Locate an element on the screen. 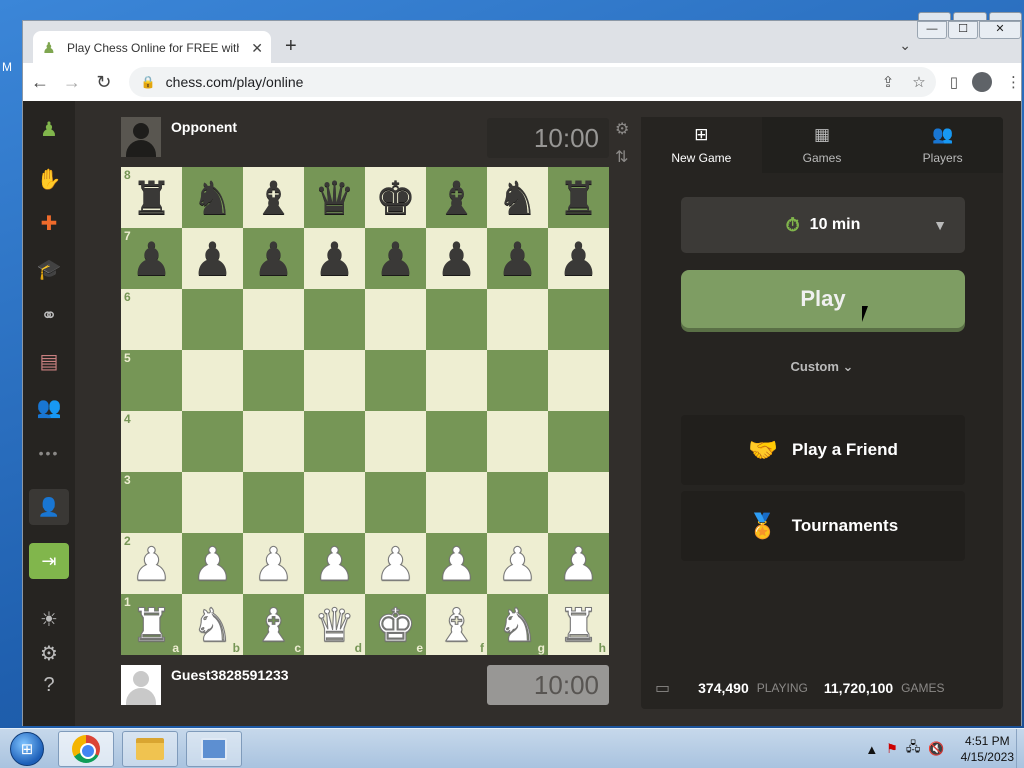  square-a7: 7 ♟ is located at coordinates (151, 258).